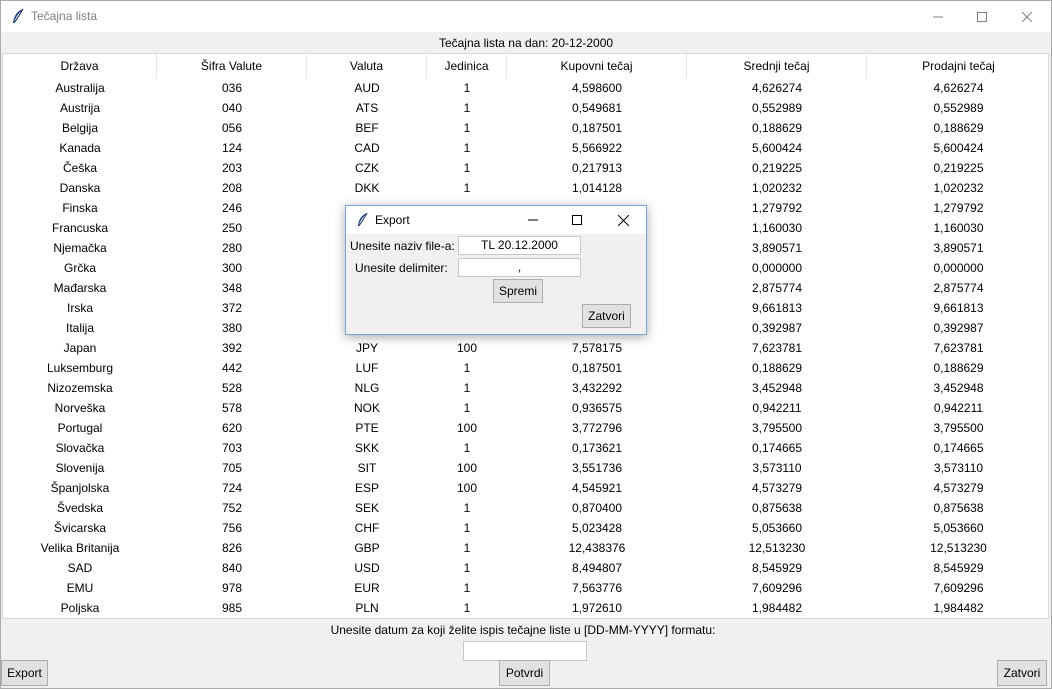  I want to click on dialog-title-bar: Export, so click(496, 220).